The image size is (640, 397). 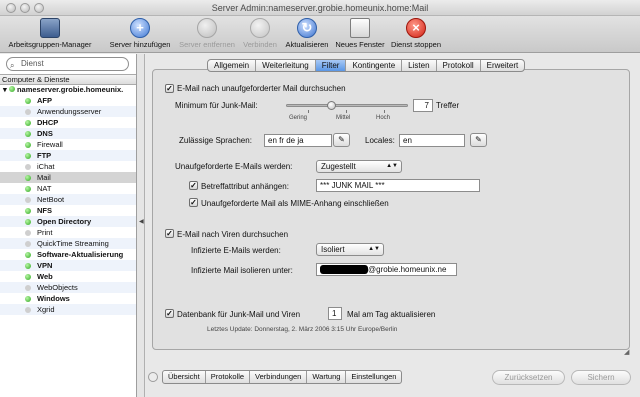 I want to click on languages-field: en fr de ja, so click(x=298, y=140).